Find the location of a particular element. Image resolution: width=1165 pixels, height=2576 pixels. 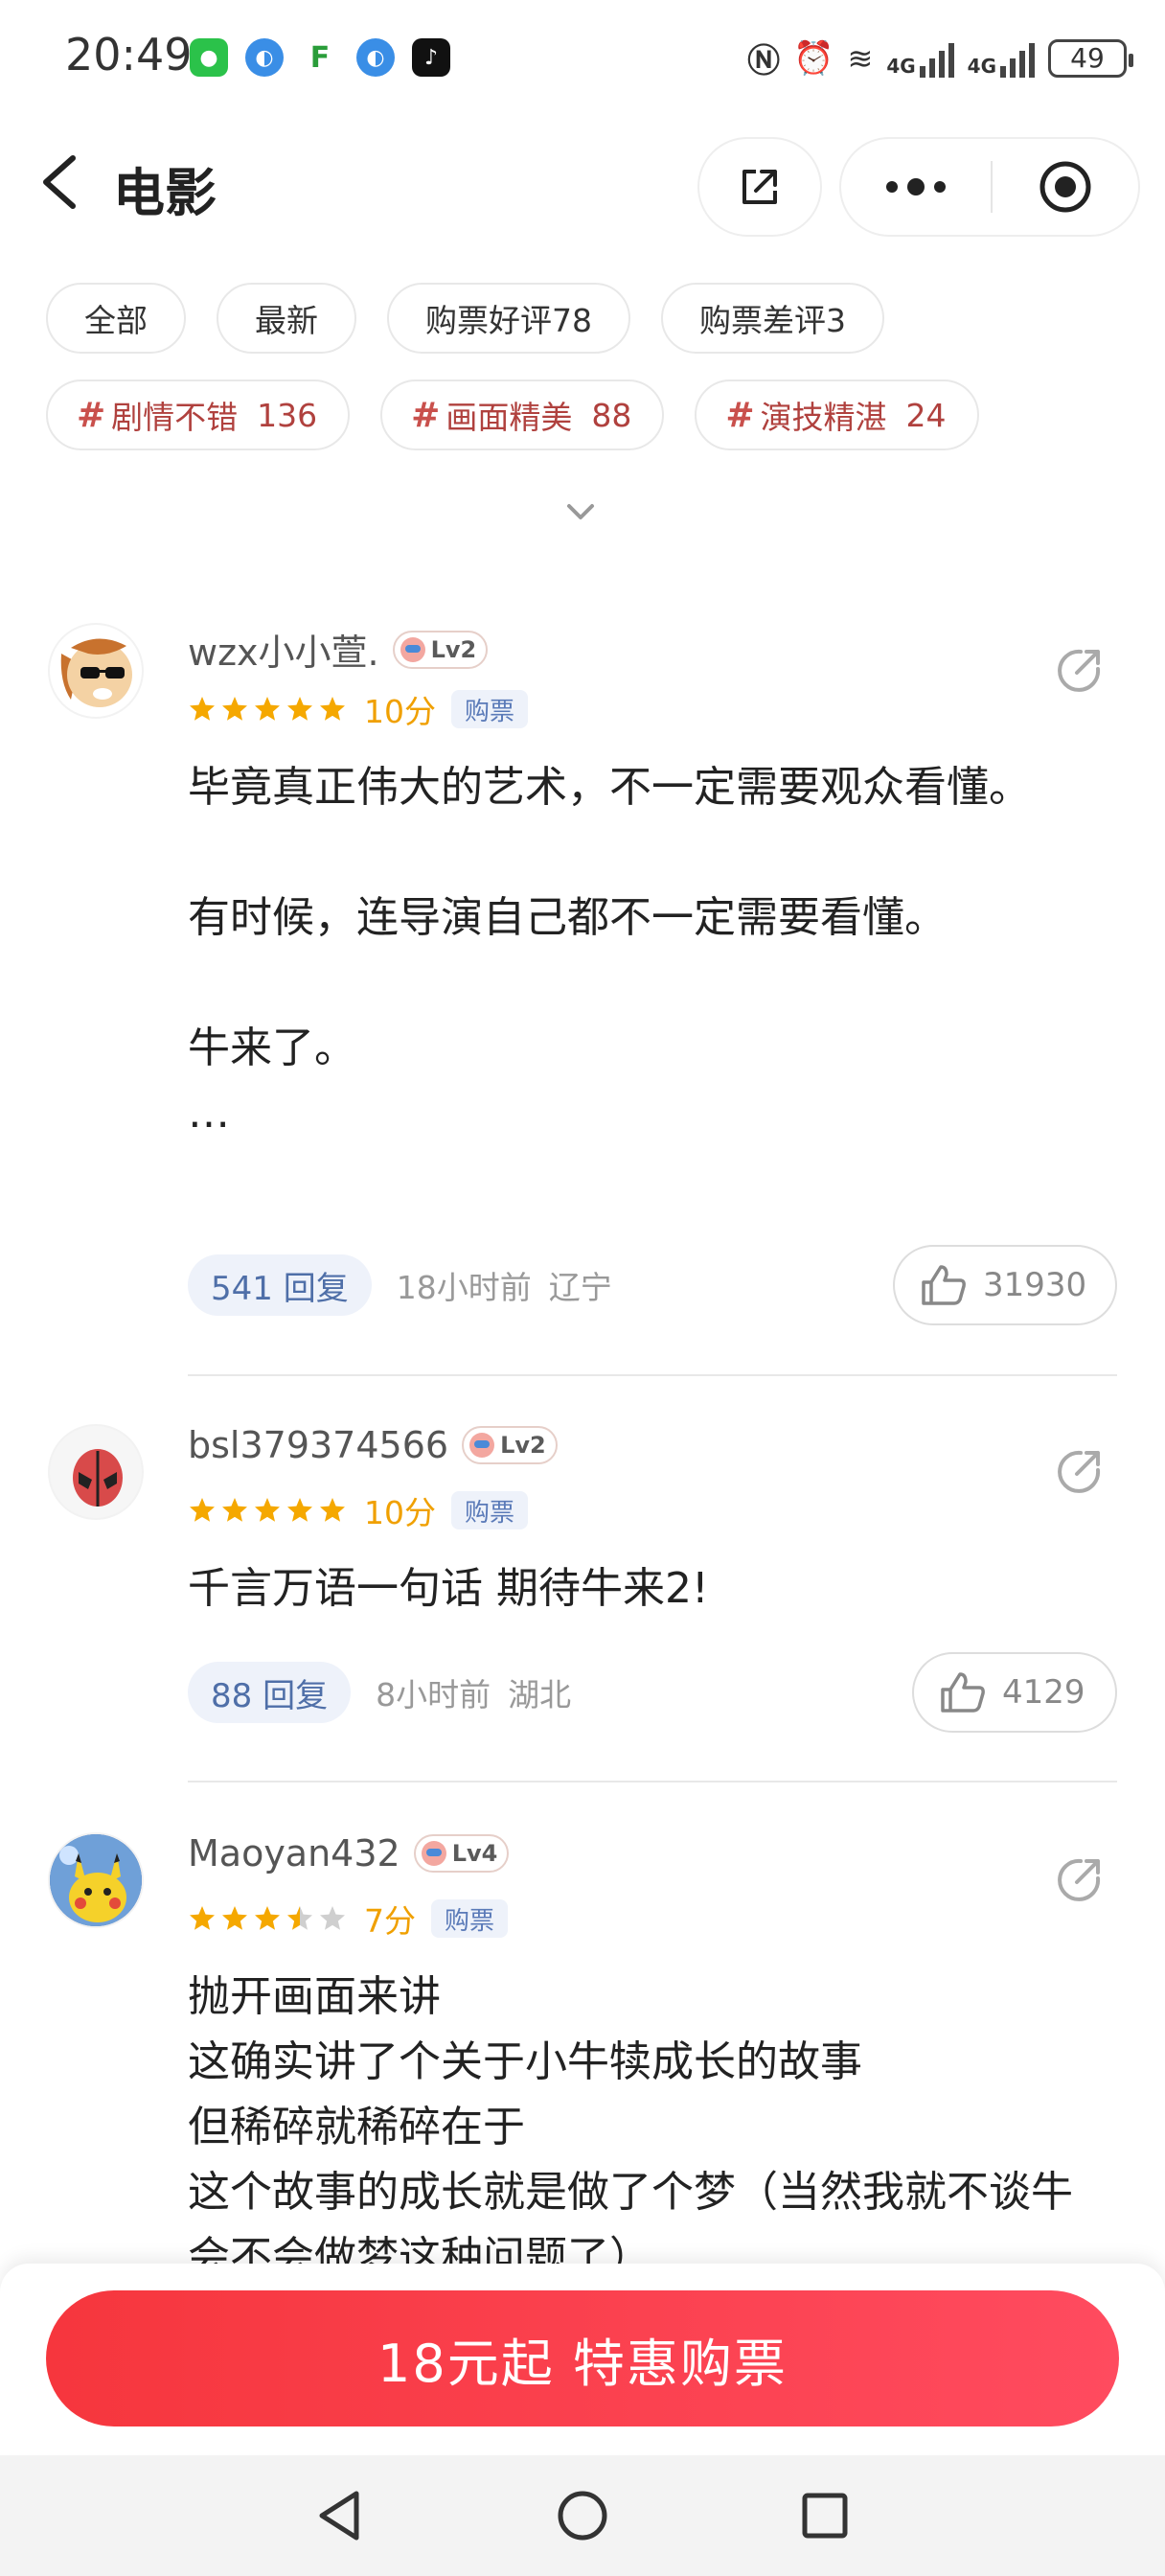

wifi-icon: ≋ is located at coordinates (861, 58).